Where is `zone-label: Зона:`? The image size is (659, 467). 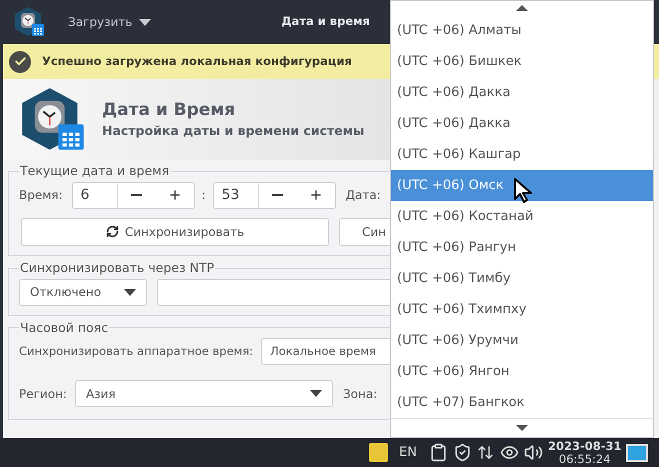
zone-label: Зона: is located at coordinates (360, 394).